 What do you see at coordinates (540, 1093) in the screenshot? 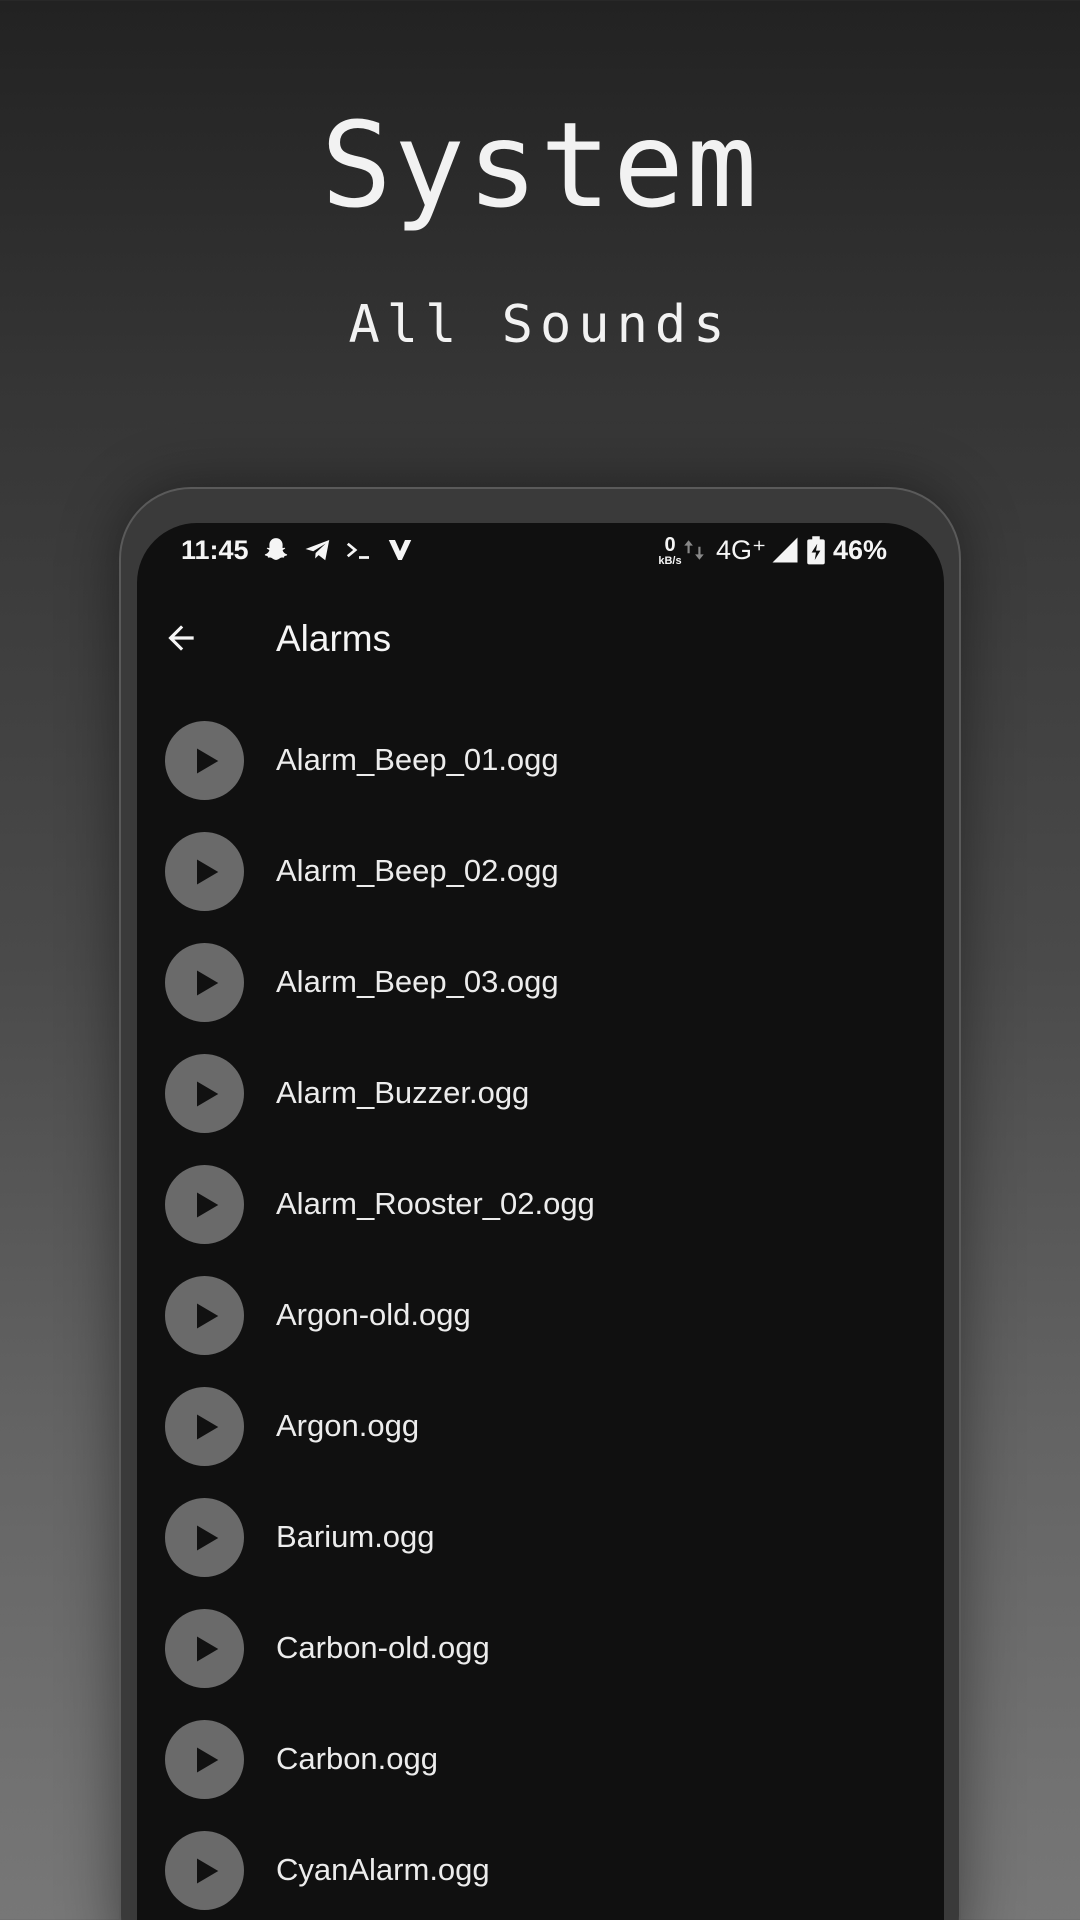
I see `list-item: Alarm_Buzzer.ogg` at bounding box center [540, 1093].